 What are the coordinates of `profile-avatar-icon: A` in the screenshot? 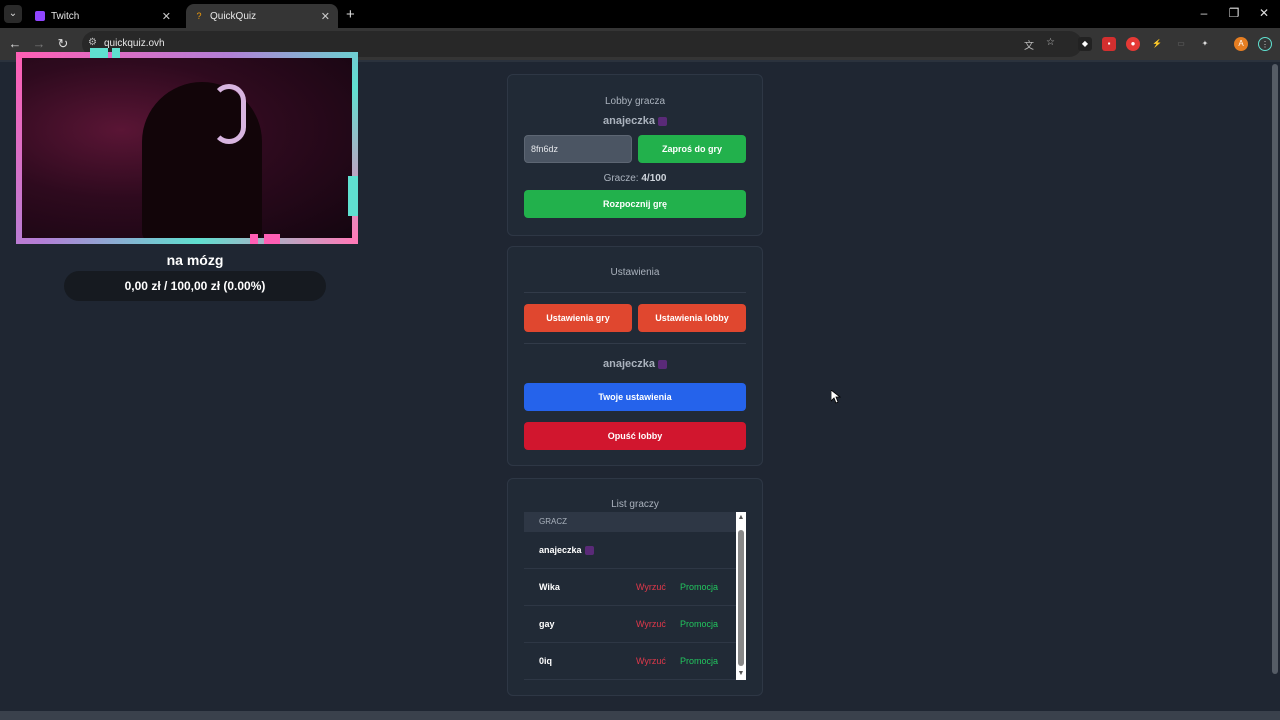 It's located at (1241, 44).